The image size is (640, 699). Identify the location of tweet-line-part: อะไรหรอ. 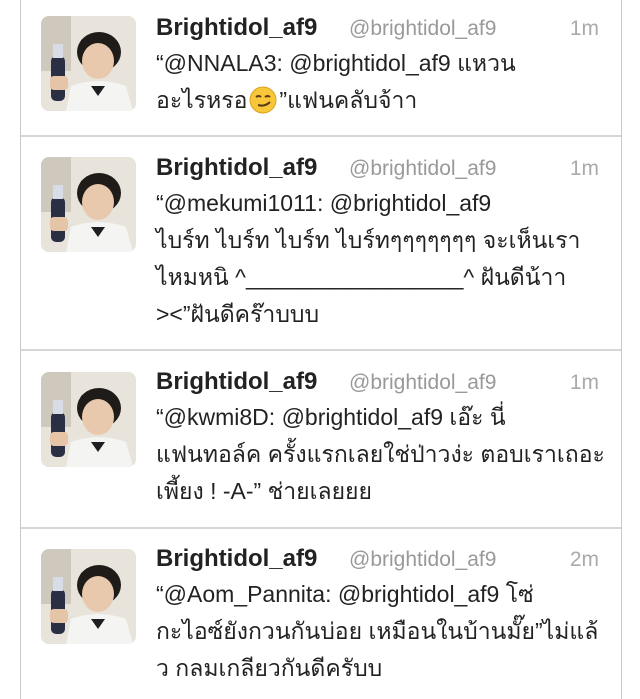
(202, 100).